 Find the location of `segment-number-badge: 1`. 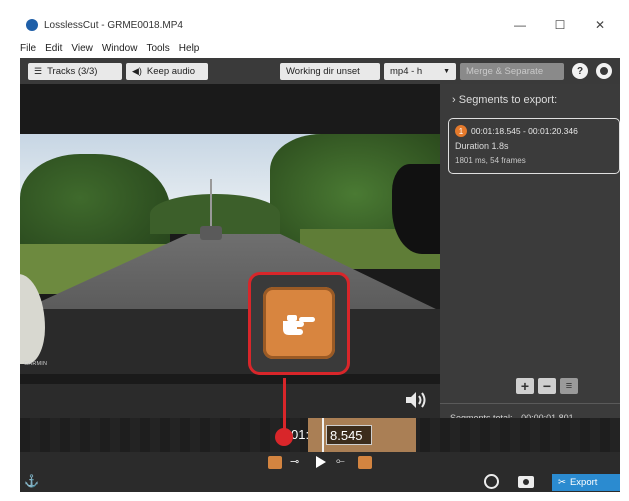

segment-number-badge: 1 is located at coordinates (461, 131).